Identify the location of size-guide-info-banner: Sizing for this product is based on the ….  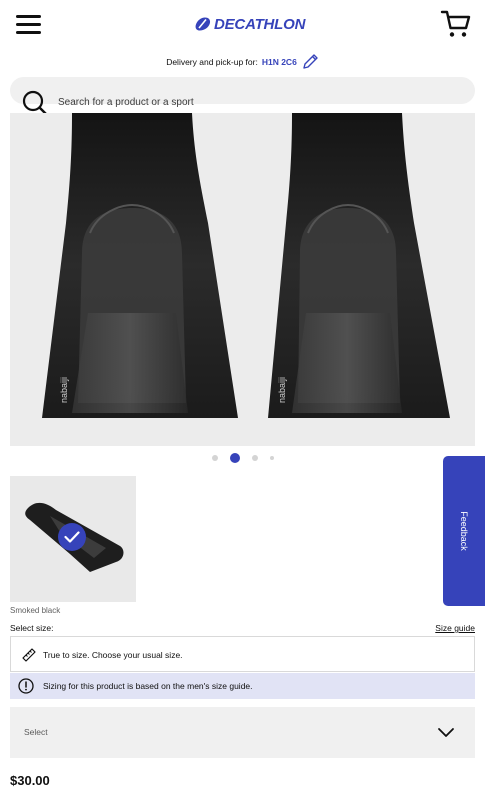
(242, 686).